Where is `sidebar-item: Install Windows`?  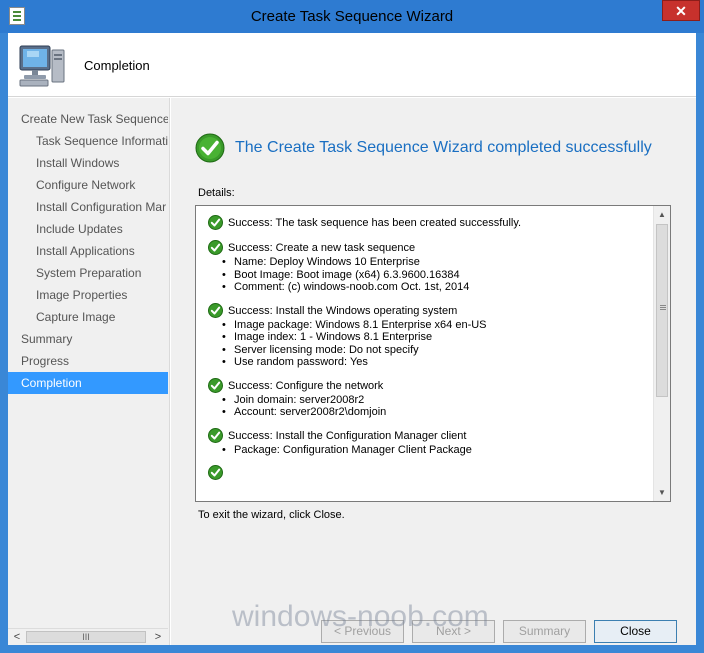
sidebar-item: Install Windows is located at coordinates (88, 163).